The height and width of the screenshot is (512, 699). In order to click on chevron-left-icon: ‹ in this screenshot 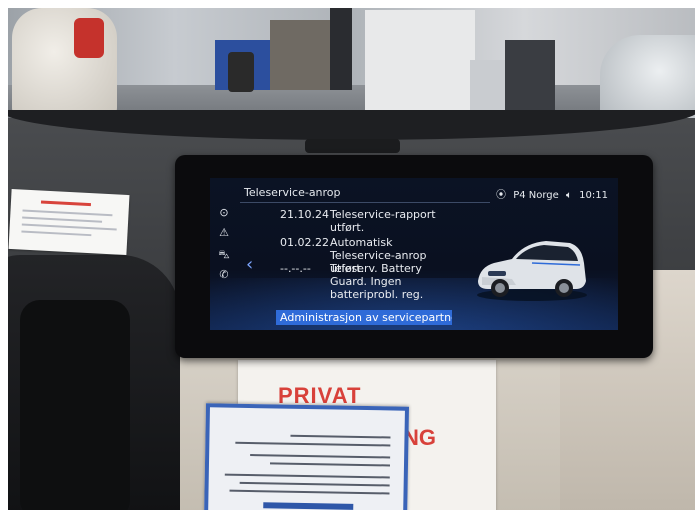, I will do `click(249, 264)`.